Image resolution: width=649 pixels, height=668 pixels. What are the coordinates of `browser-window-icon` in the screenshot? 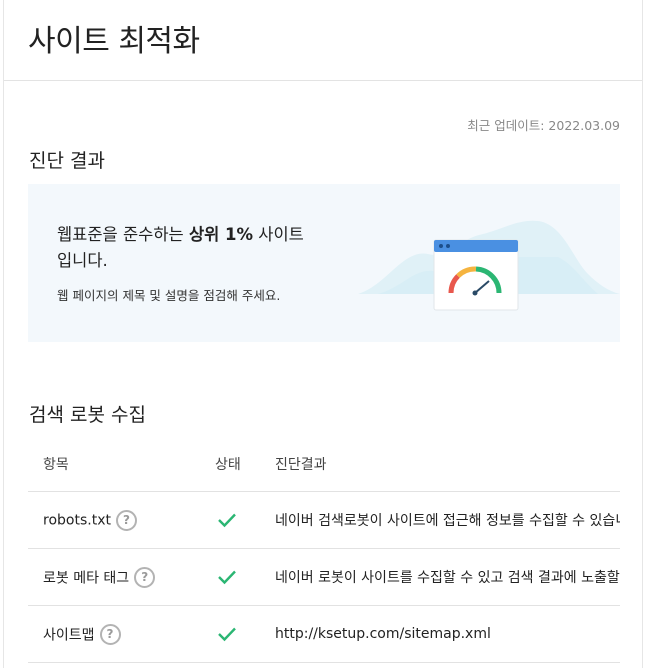 It's located at (476, 275).